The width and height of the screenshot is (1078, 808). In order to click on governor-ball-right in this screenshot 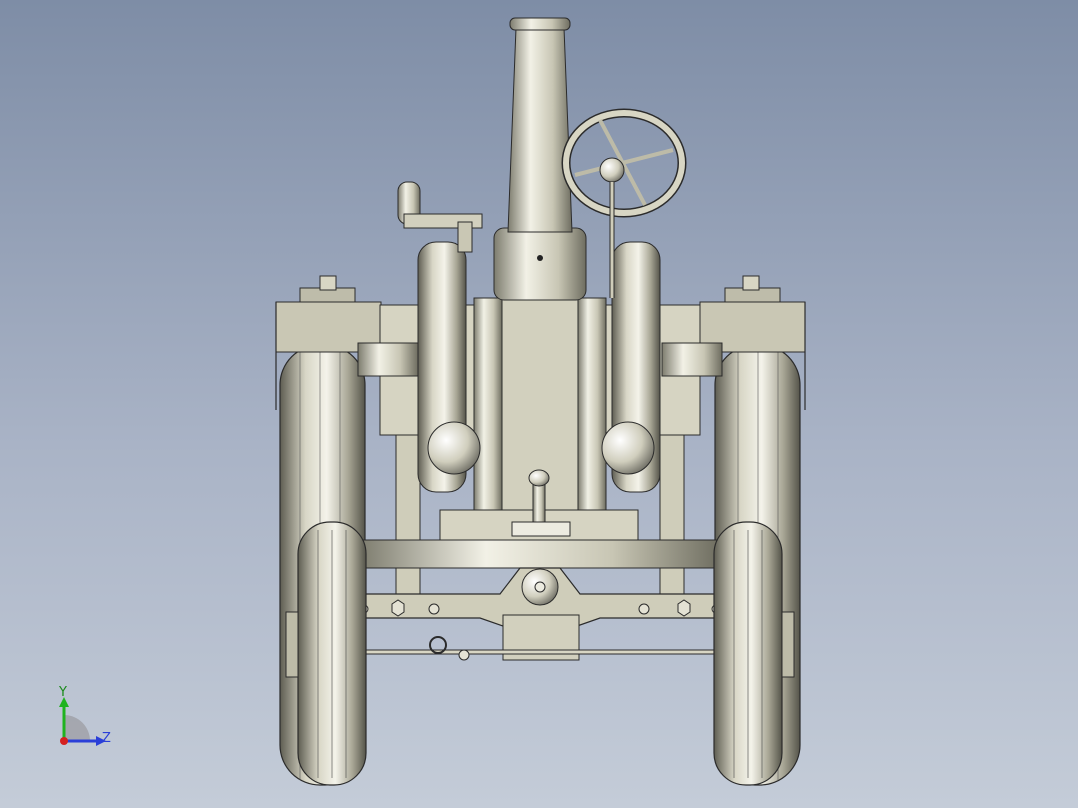, I will do `click(628, 448)`.